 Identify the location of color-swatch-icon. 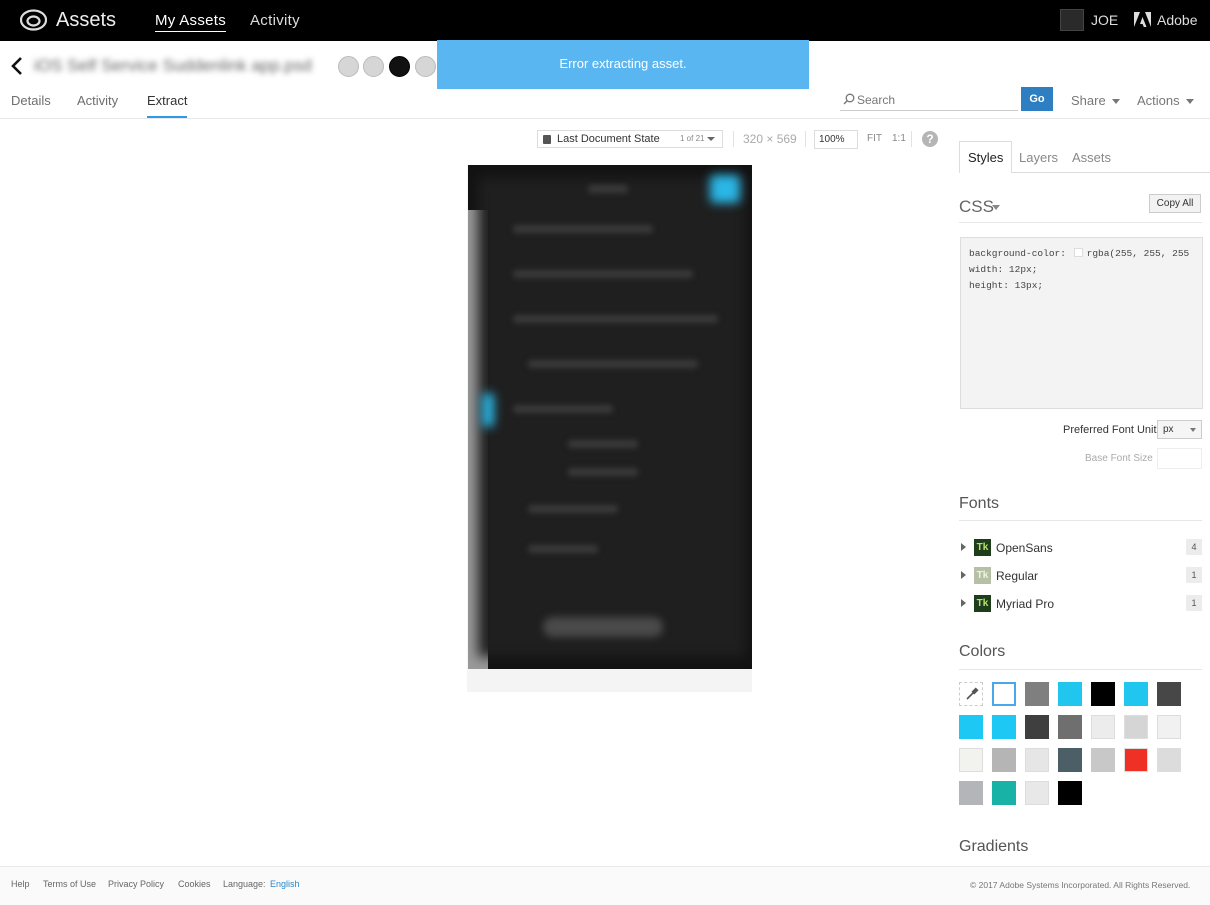
(1078, 252).